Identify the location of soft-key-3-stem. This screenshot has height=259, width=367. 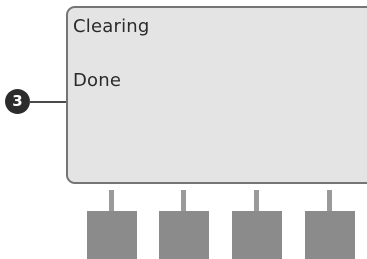
(256, 200).